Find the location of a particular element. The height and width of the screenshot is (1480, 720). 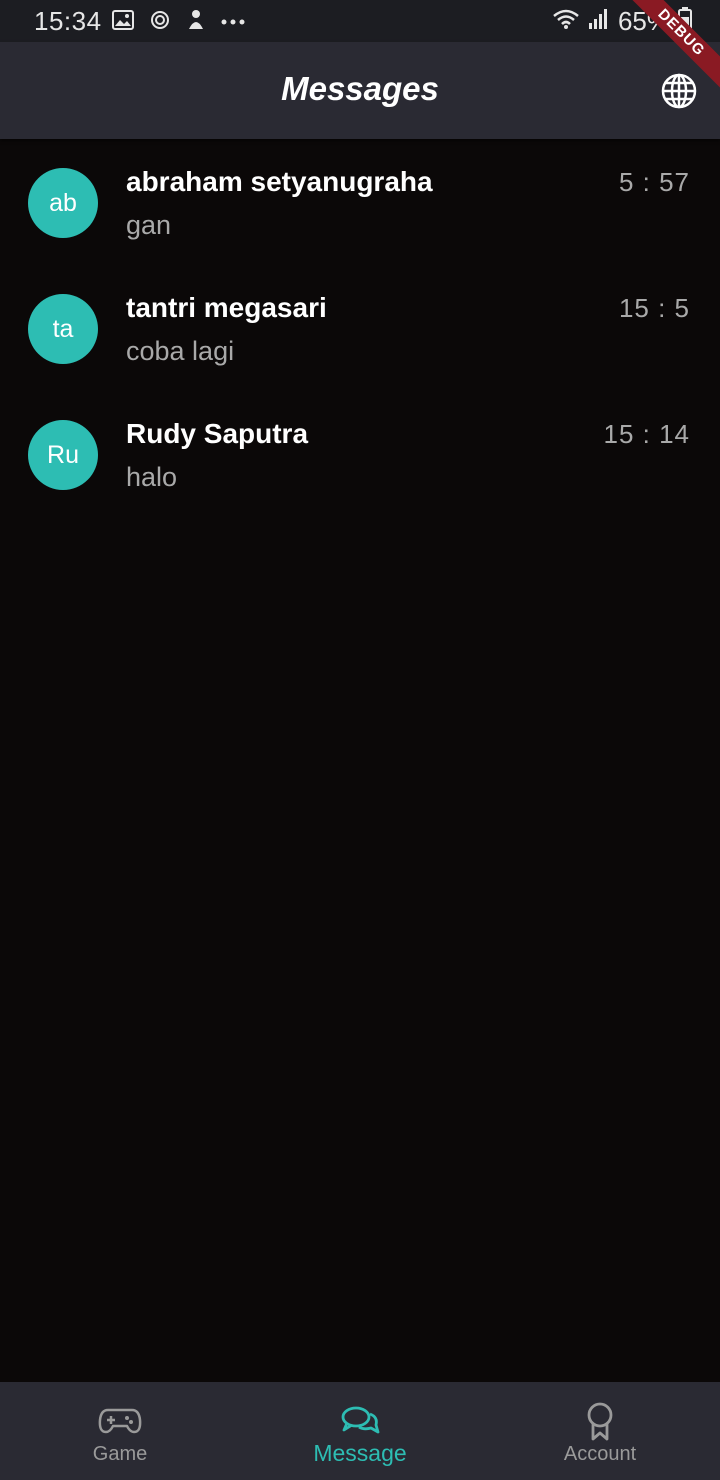

page-title: Messages is located at coordinates (360, 88).